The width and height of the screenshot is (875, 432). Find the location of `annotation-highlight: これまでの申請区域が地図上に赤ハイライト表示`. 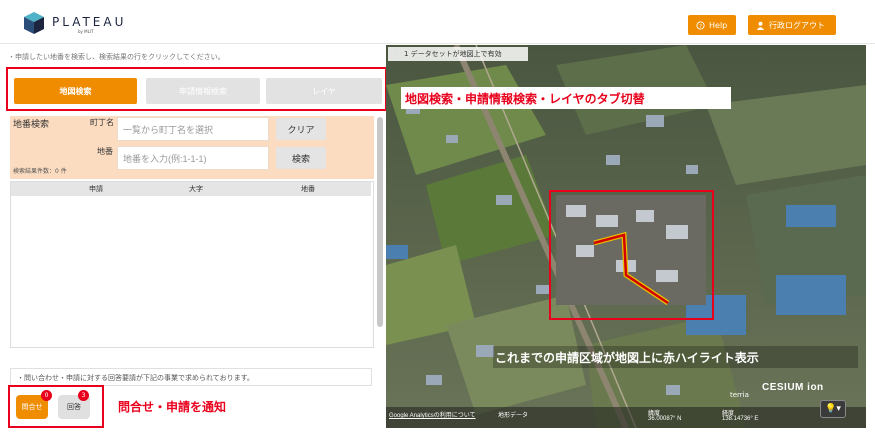

annotation-highlight: これまでの申請区域が地図上に赤ハイライト表示 is located at coordinates (675, 357).